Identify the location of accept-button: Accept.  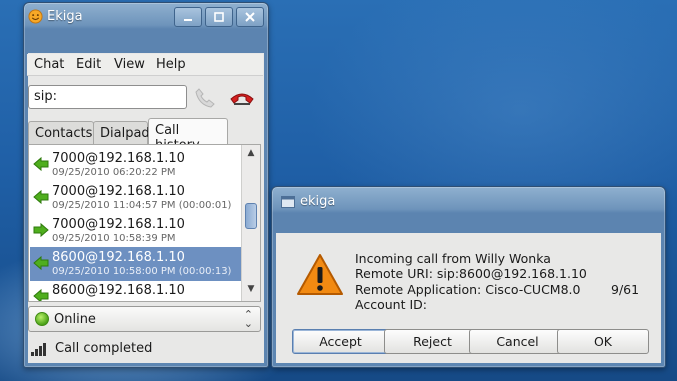
(340, 341).